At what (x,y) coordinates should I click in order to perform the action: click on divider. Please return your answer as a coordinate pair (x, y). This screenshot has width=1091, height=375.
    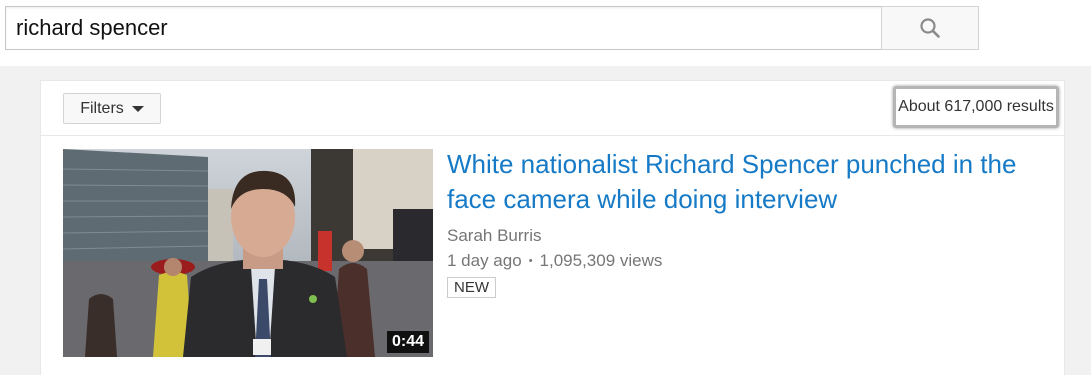
    Looking at the image, I should click on (552, 135).